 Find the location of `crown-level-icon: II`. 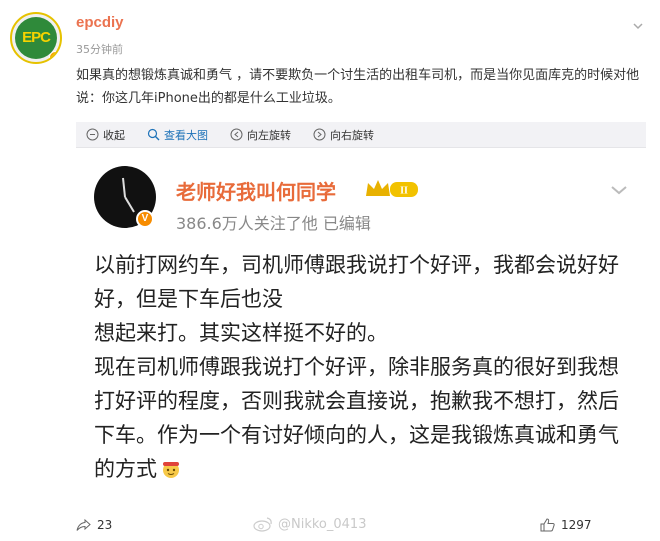

crown-level-icon: II is located at coordinates (392, 188).